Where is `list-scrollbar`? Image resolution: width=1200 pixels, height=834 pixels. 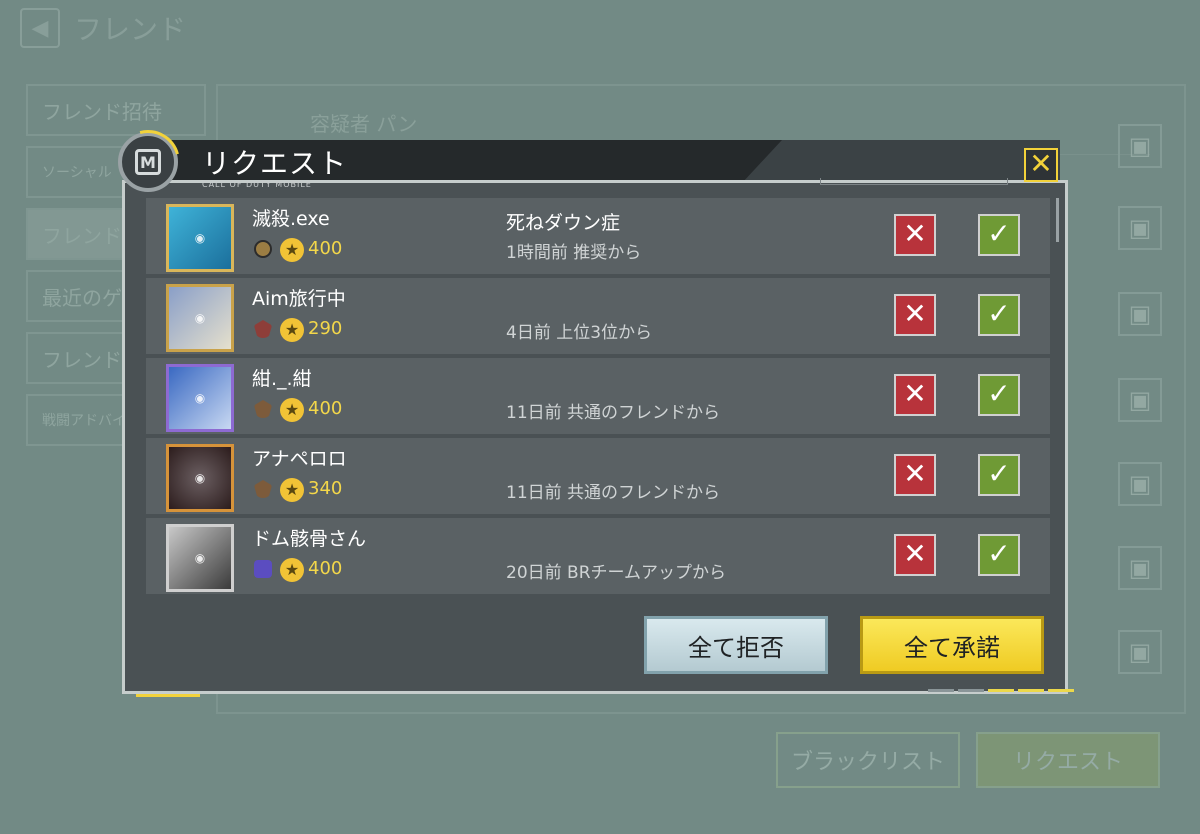
list-scrollbar is located at coordinates (1057, 220).